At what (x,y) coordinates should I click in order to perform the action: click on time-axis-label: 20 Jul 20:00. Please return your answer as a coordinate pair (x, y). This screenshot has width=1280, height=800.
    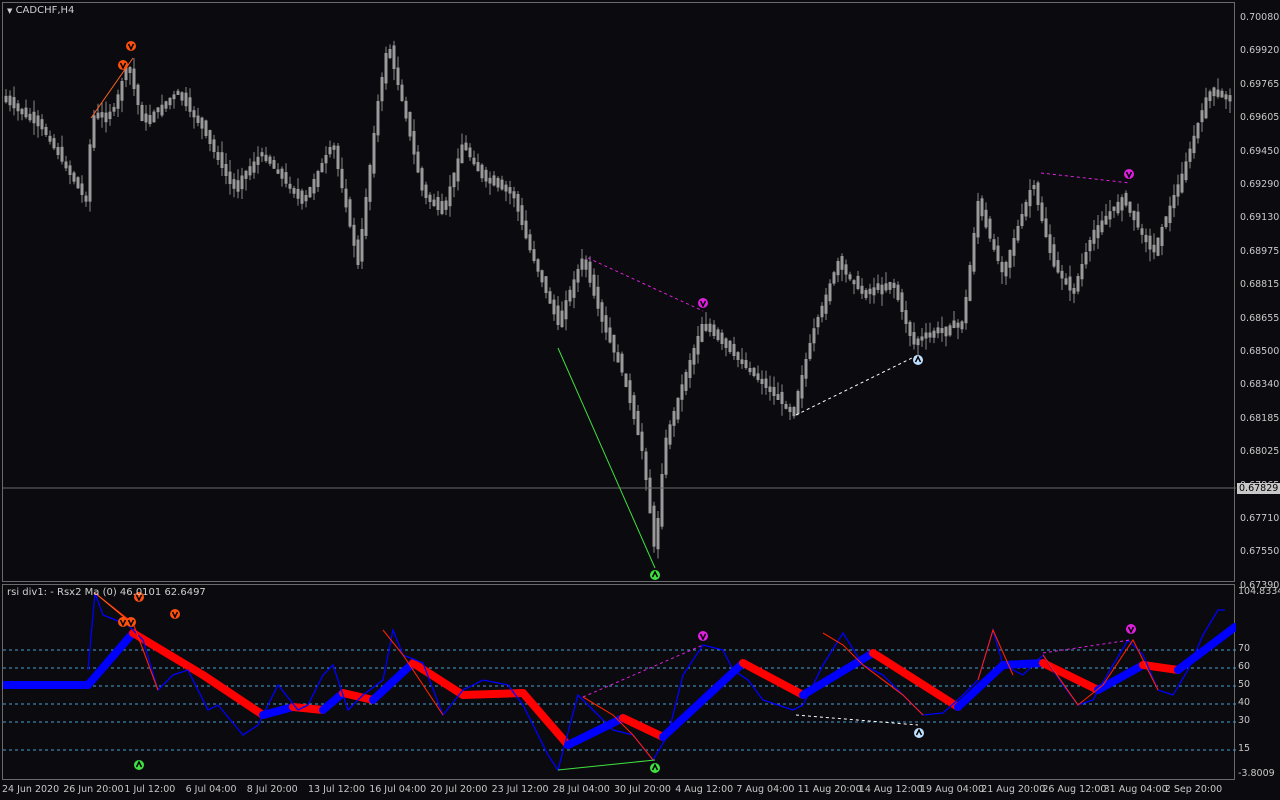
    Looking at the image, I should click on (459, 789).